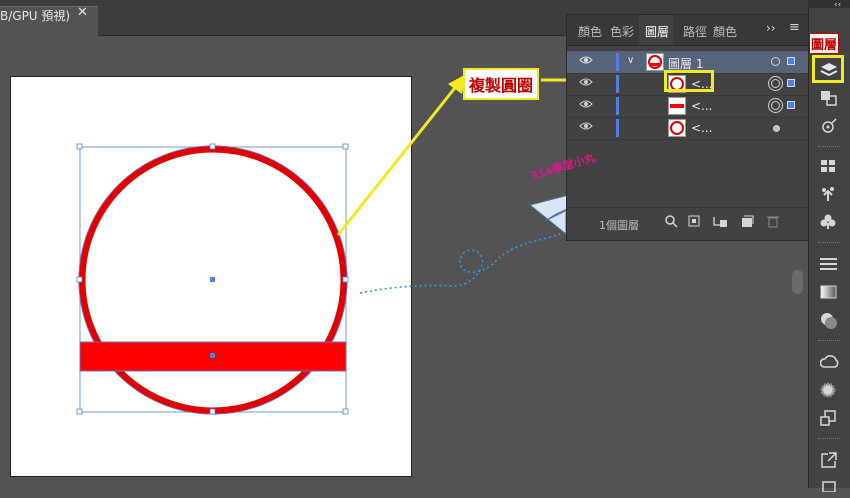 This screenshot has height=498, width=850. Describe the element at coordinates (829, 486) in the screenshot. I see `partial-dock-icon` at that location.